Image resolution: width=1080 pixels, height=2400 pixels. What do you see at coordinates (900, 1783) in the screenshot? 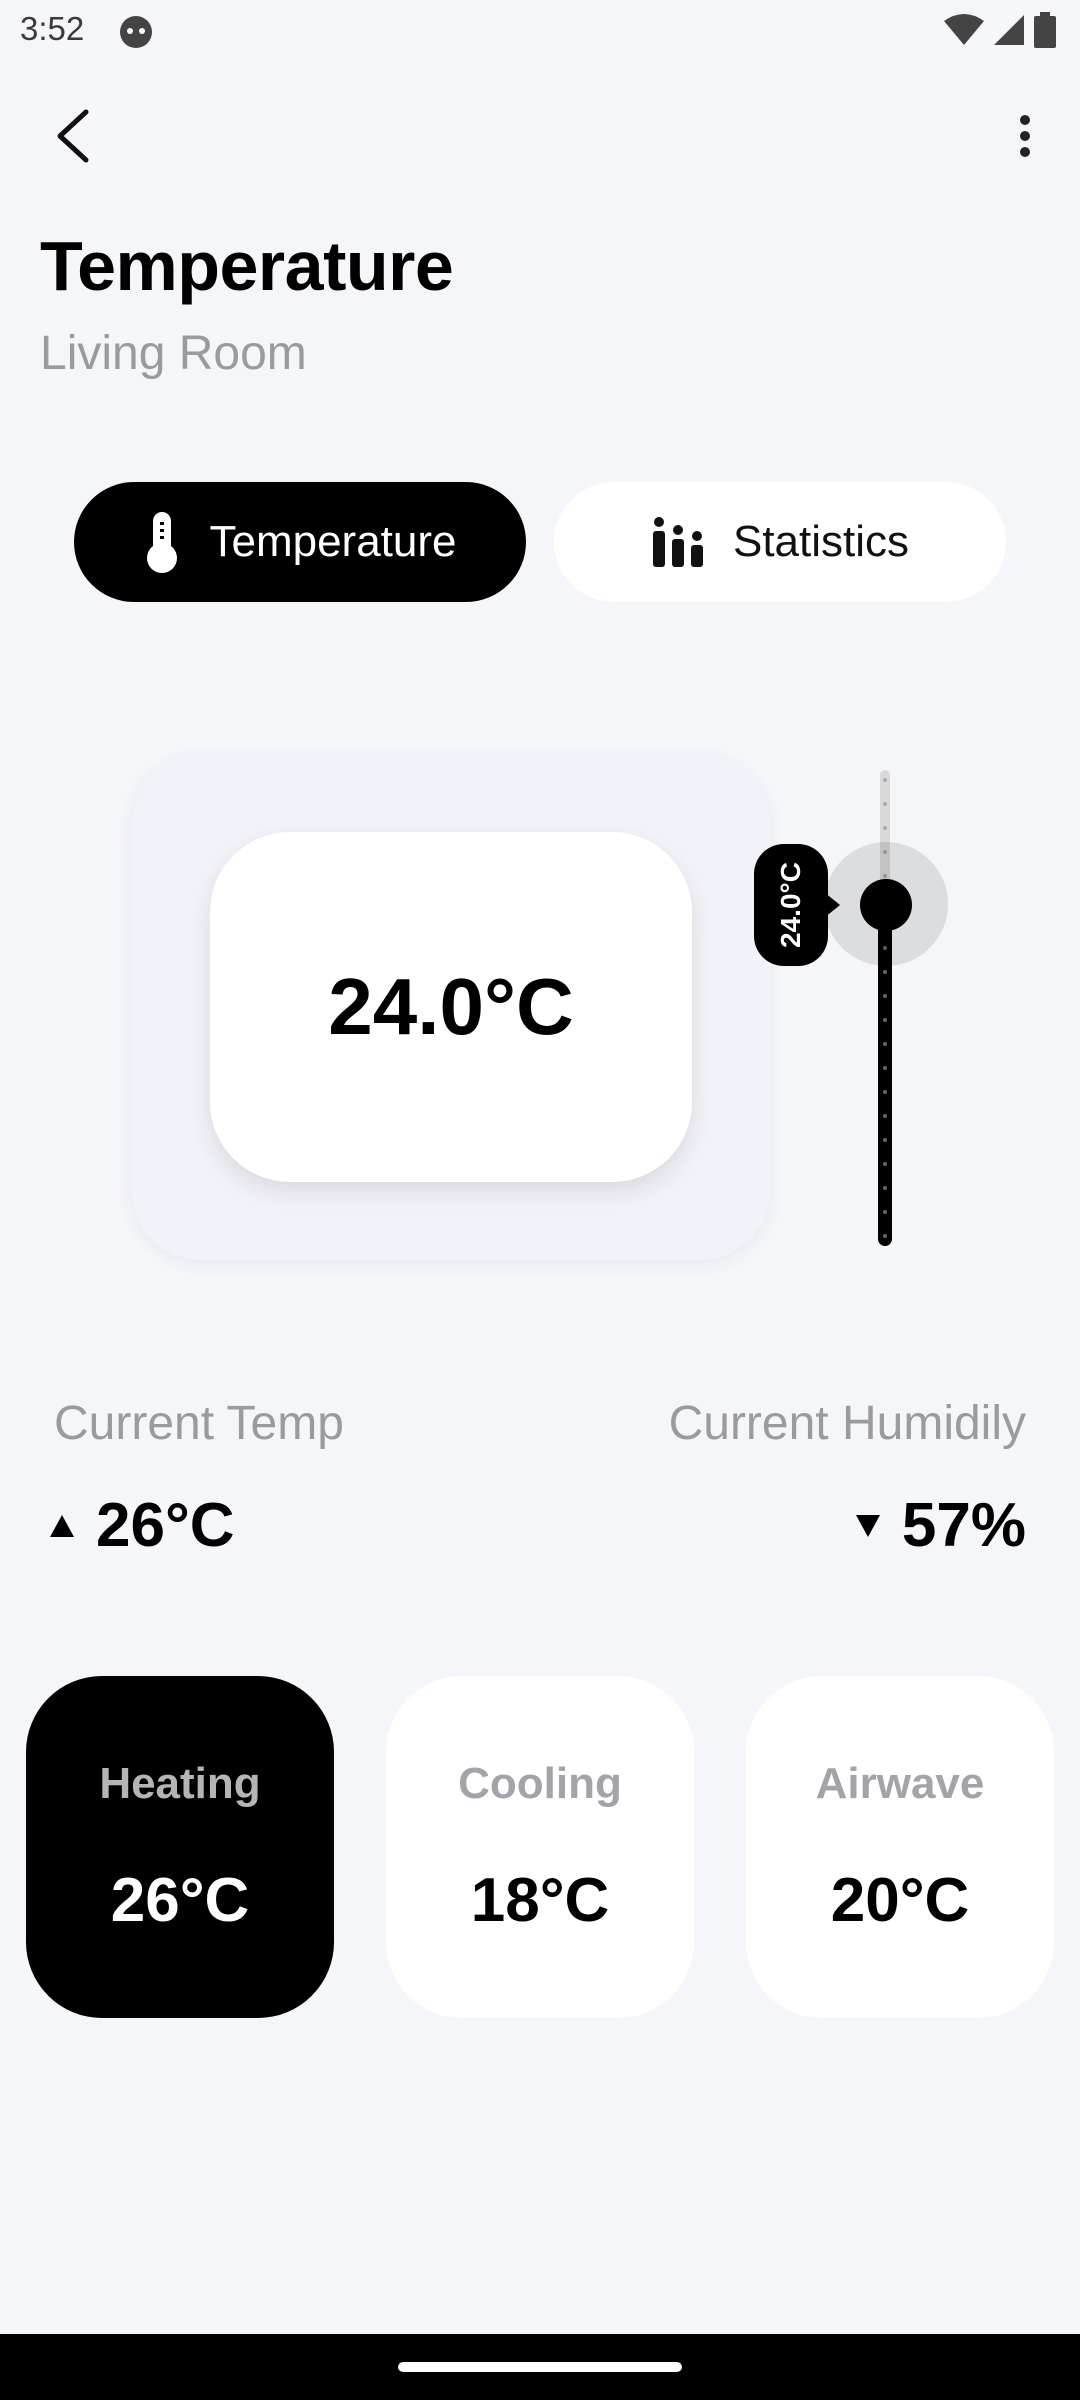
I see `mode-label: Airwave` at bounding box center [900, 1783].